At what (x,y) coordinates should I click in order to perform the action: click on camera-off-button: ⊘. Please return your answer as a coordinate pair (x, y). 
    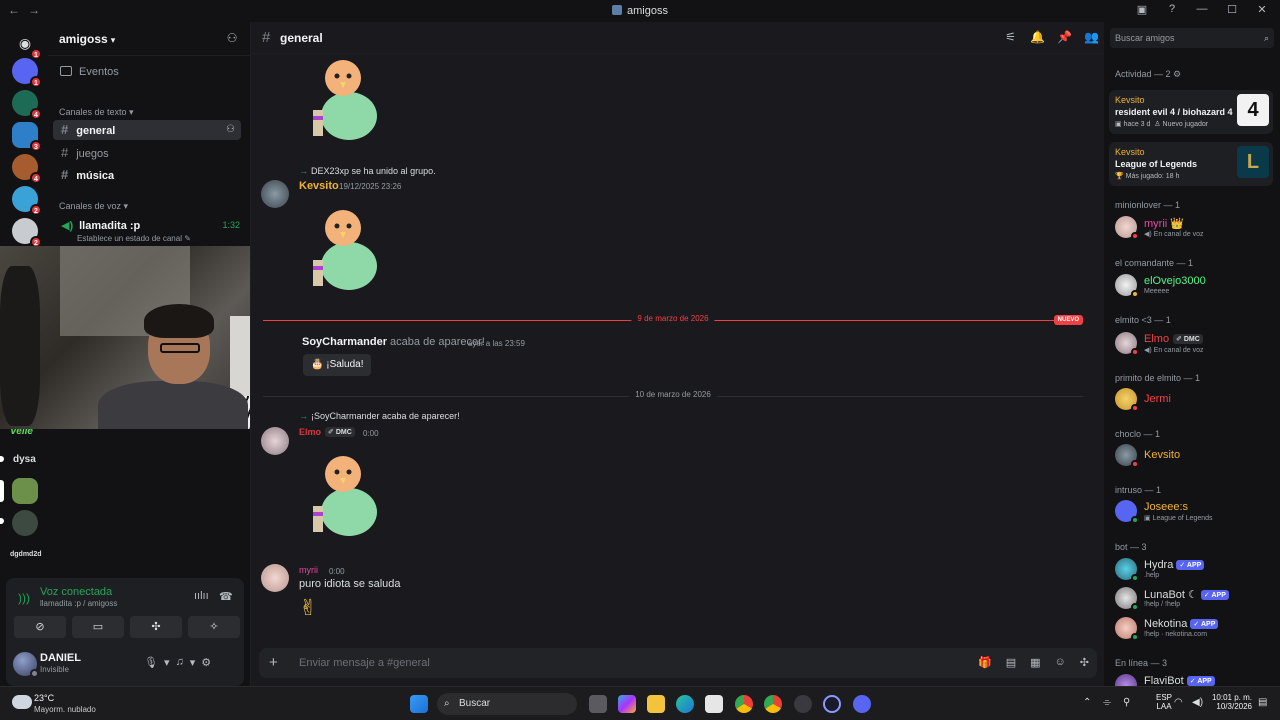
    Looking at the image, I should click on (40, 627).